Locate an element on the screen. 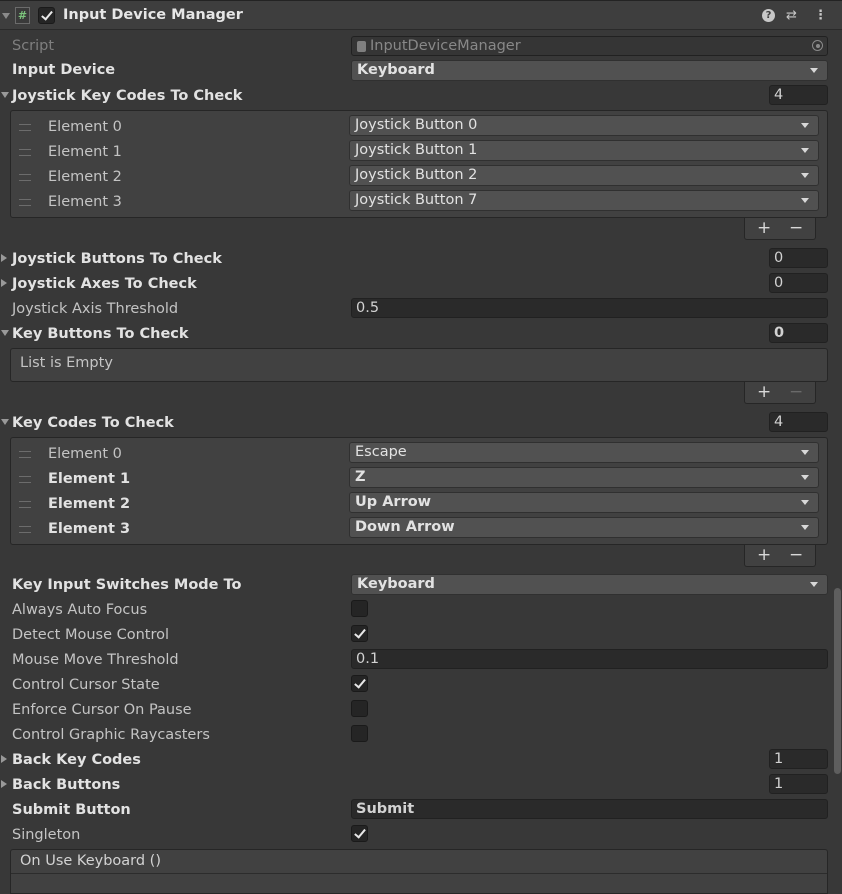  input-device-dropdown: Keyboard is located at coordinates (589, 70).